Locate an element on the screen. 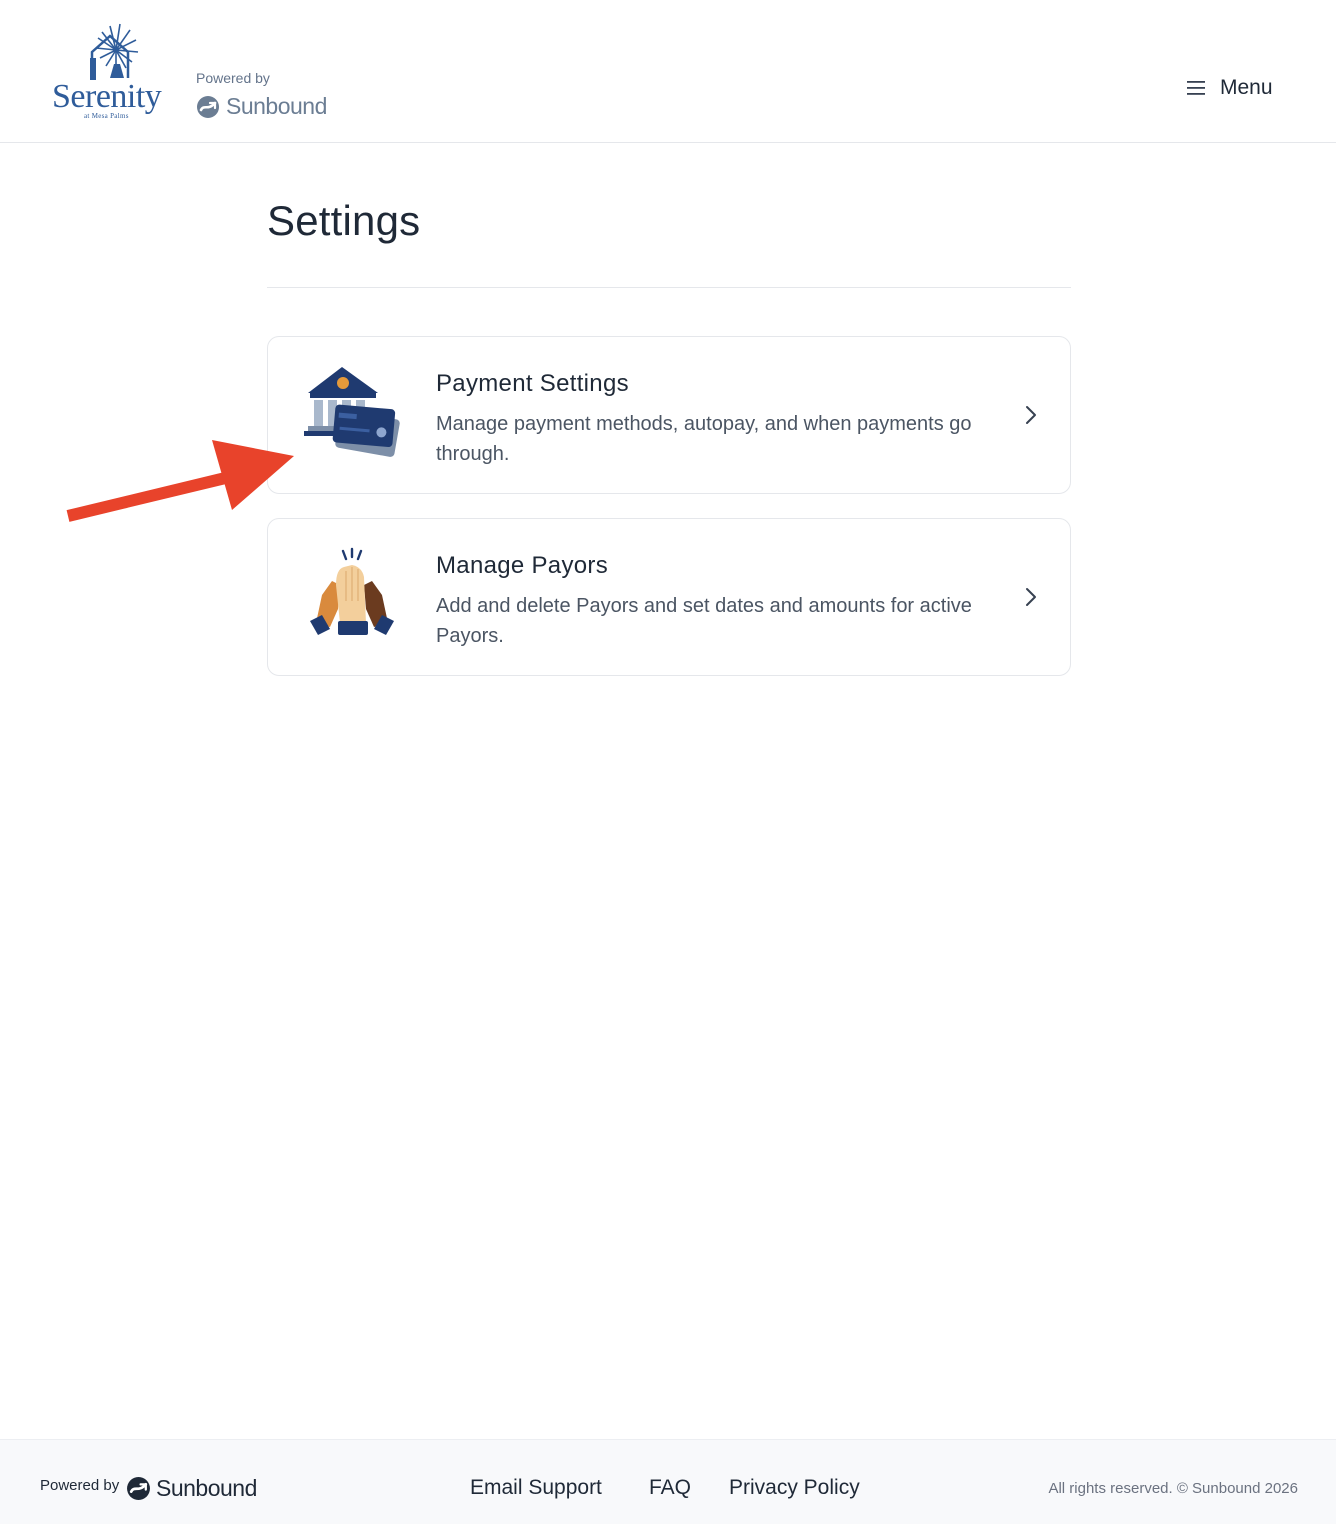 Image resolution: width=1336 pixels, height=1524 pixels. copyright-text: All rights reserved. © Sunbound 2026 is located at coordinates (1173, 1488).